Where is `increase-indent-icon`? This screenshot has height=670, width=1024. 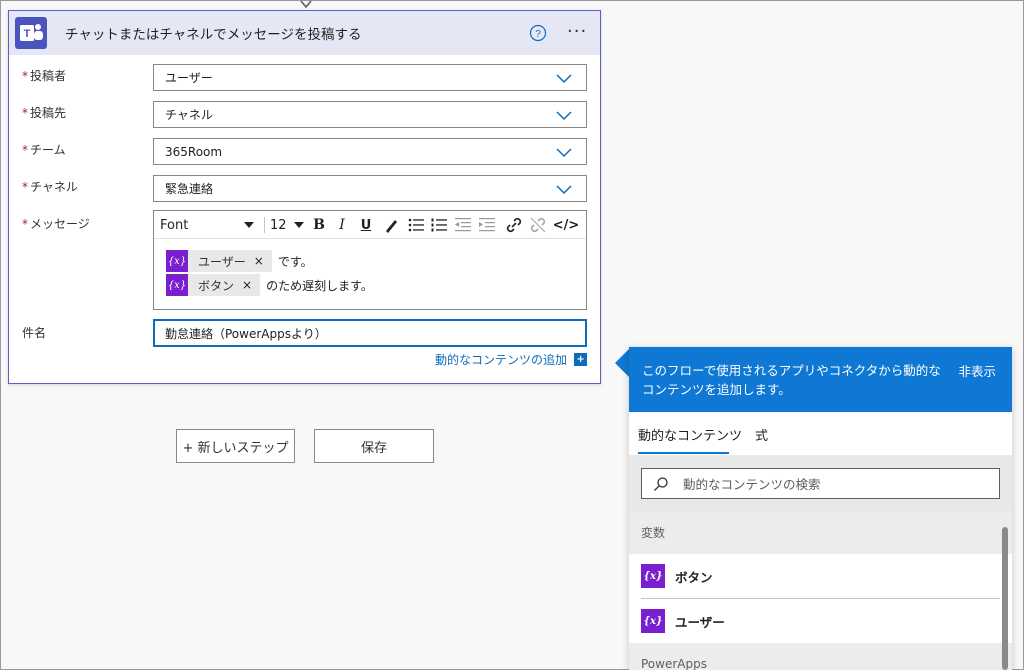
increase-indent-icon is located at coordinates (487, 225).